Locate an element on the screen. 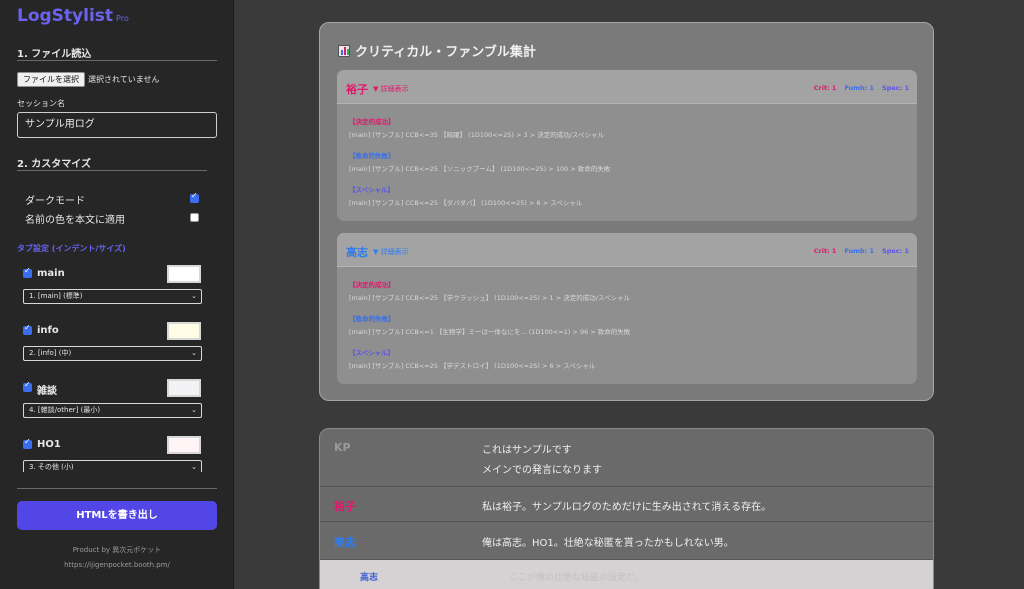 The image size is (1024, 589). bar-chart-icon is located at coordinates (344, 51).